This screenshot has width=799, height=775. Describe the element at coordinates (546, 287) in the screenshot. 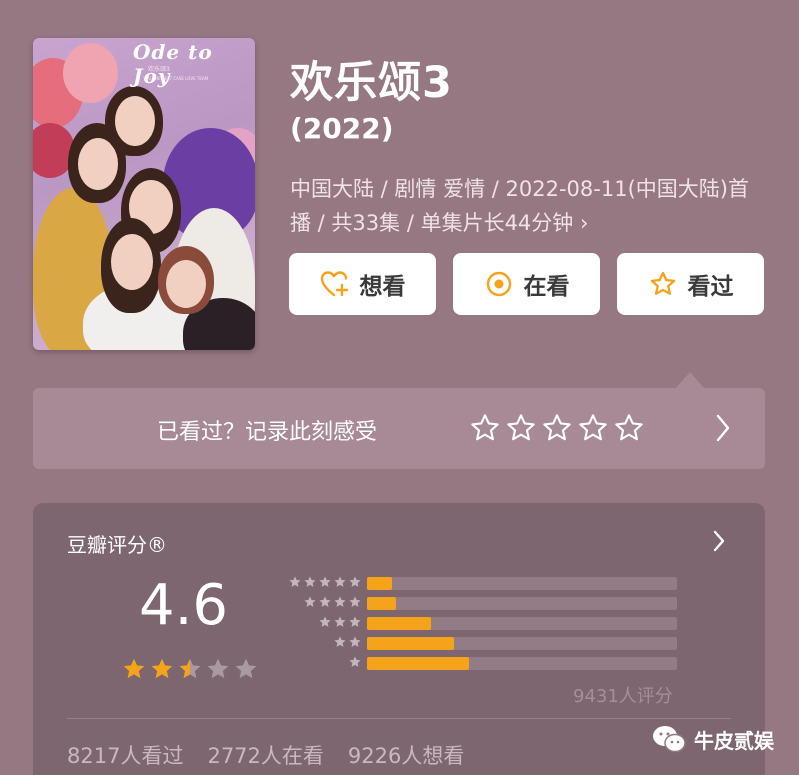

I see `watching-label: 在看` at that location.